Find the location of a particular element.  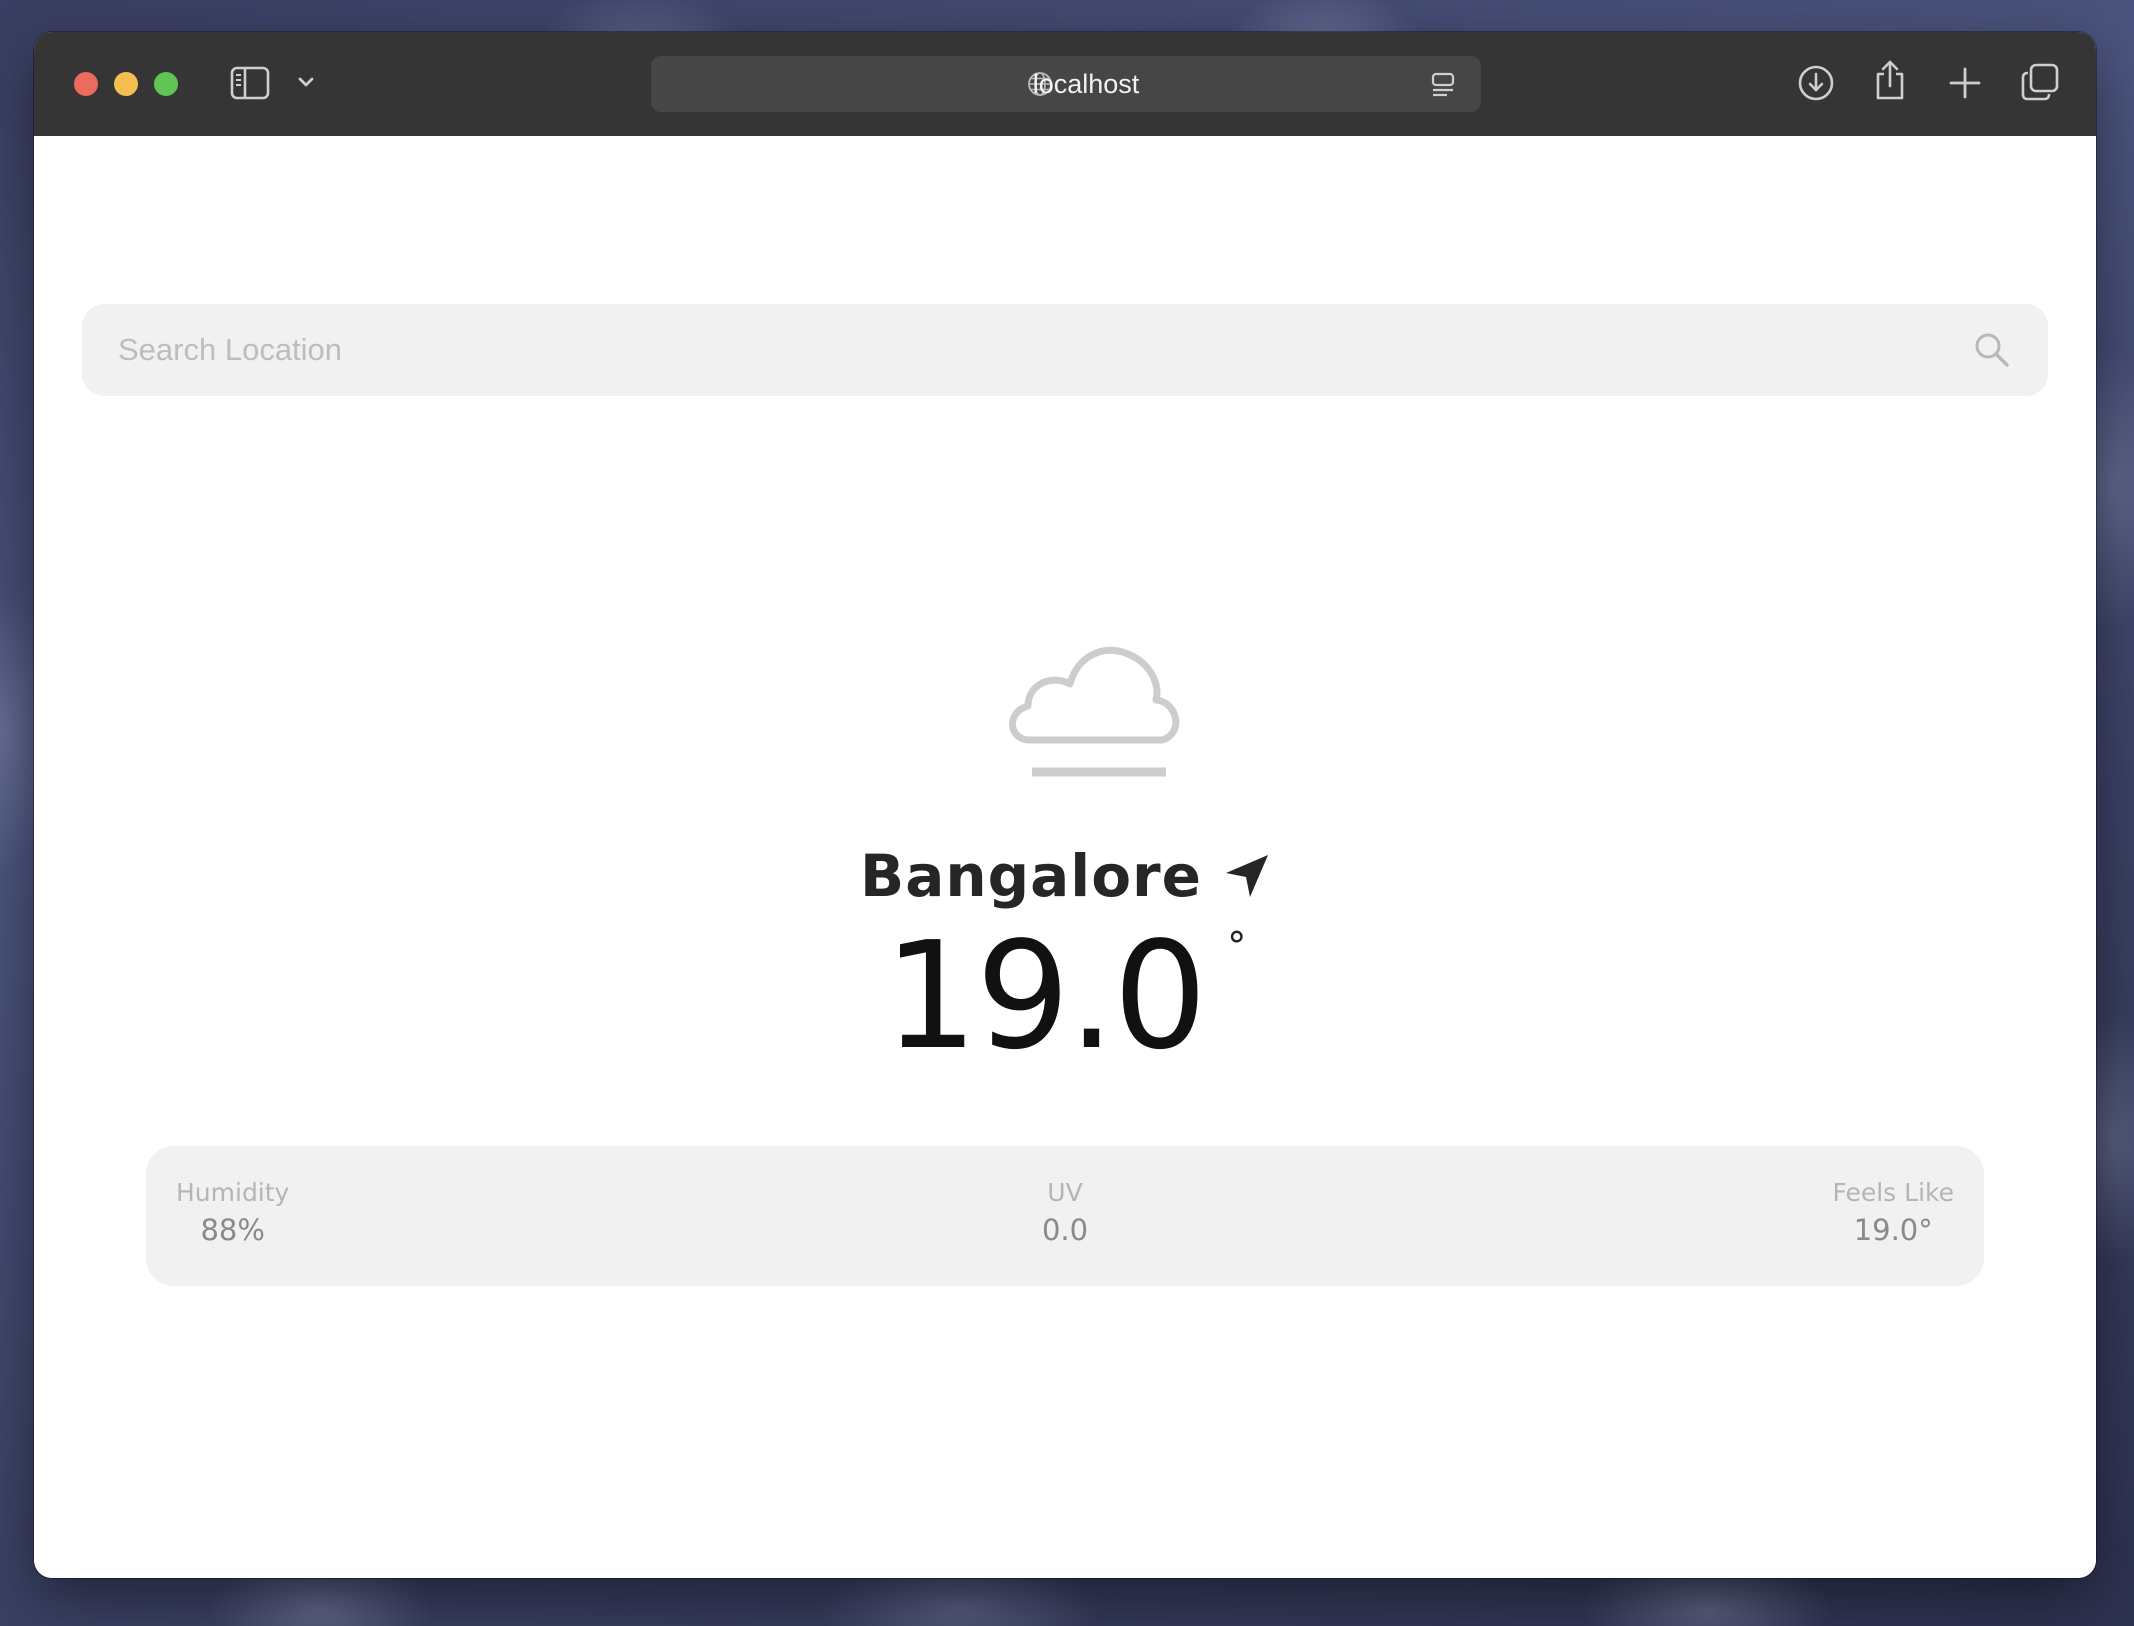

feels-like-stat: Feels Like 19.0° is located at coordinates (1893, 1213).